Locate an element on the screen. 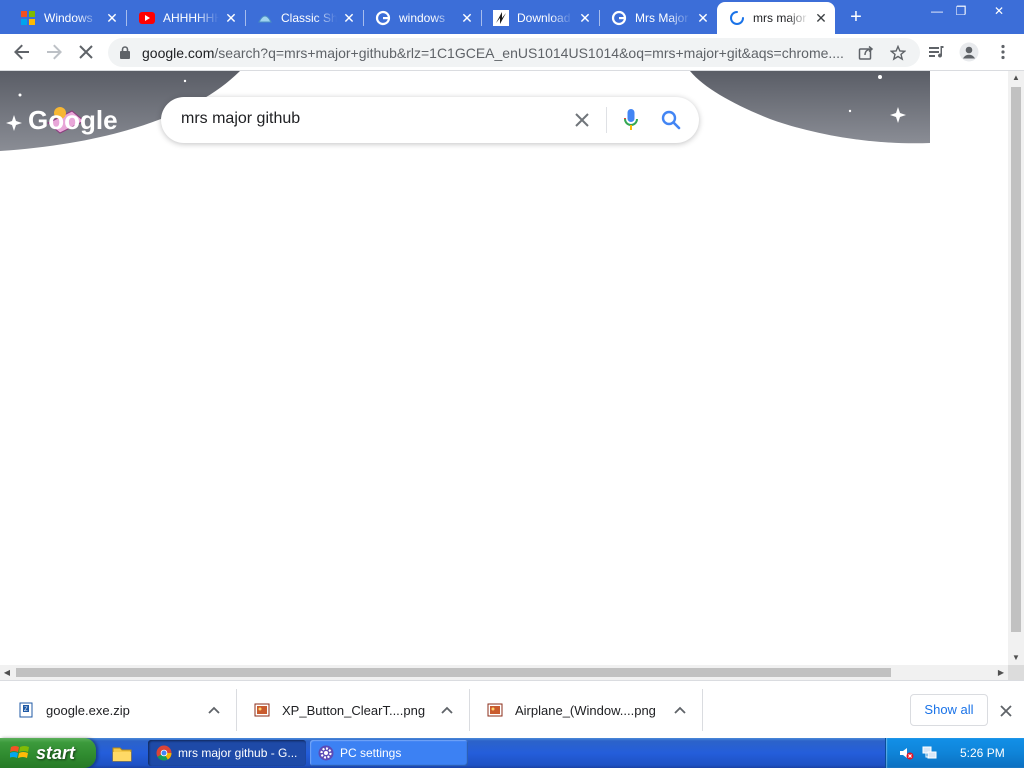  window-close-button: ✕ is located at coordinates (999, 11).